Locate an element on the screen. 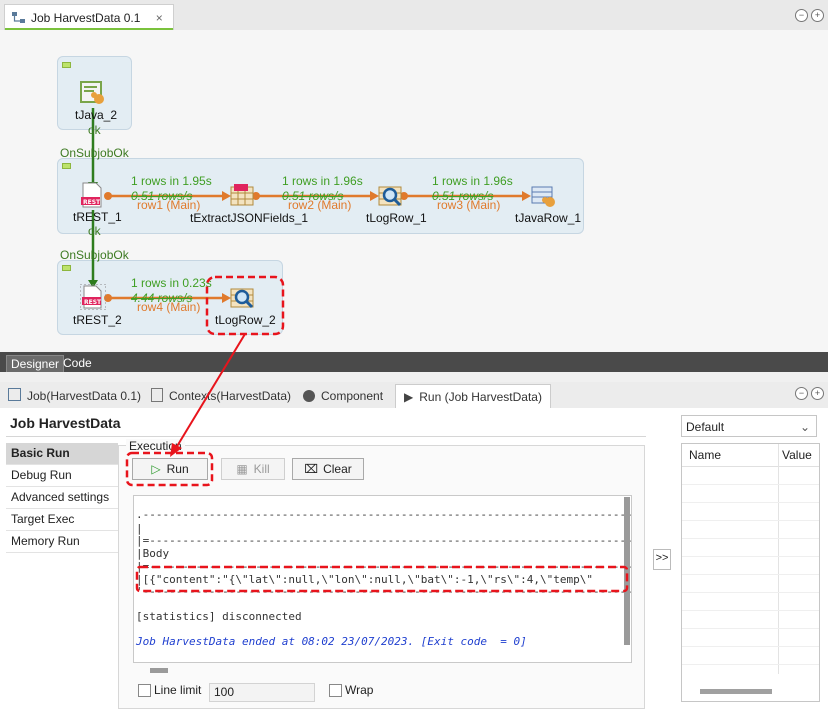  annotation-box-tlogrow2 is located at coordinates (245, 305).